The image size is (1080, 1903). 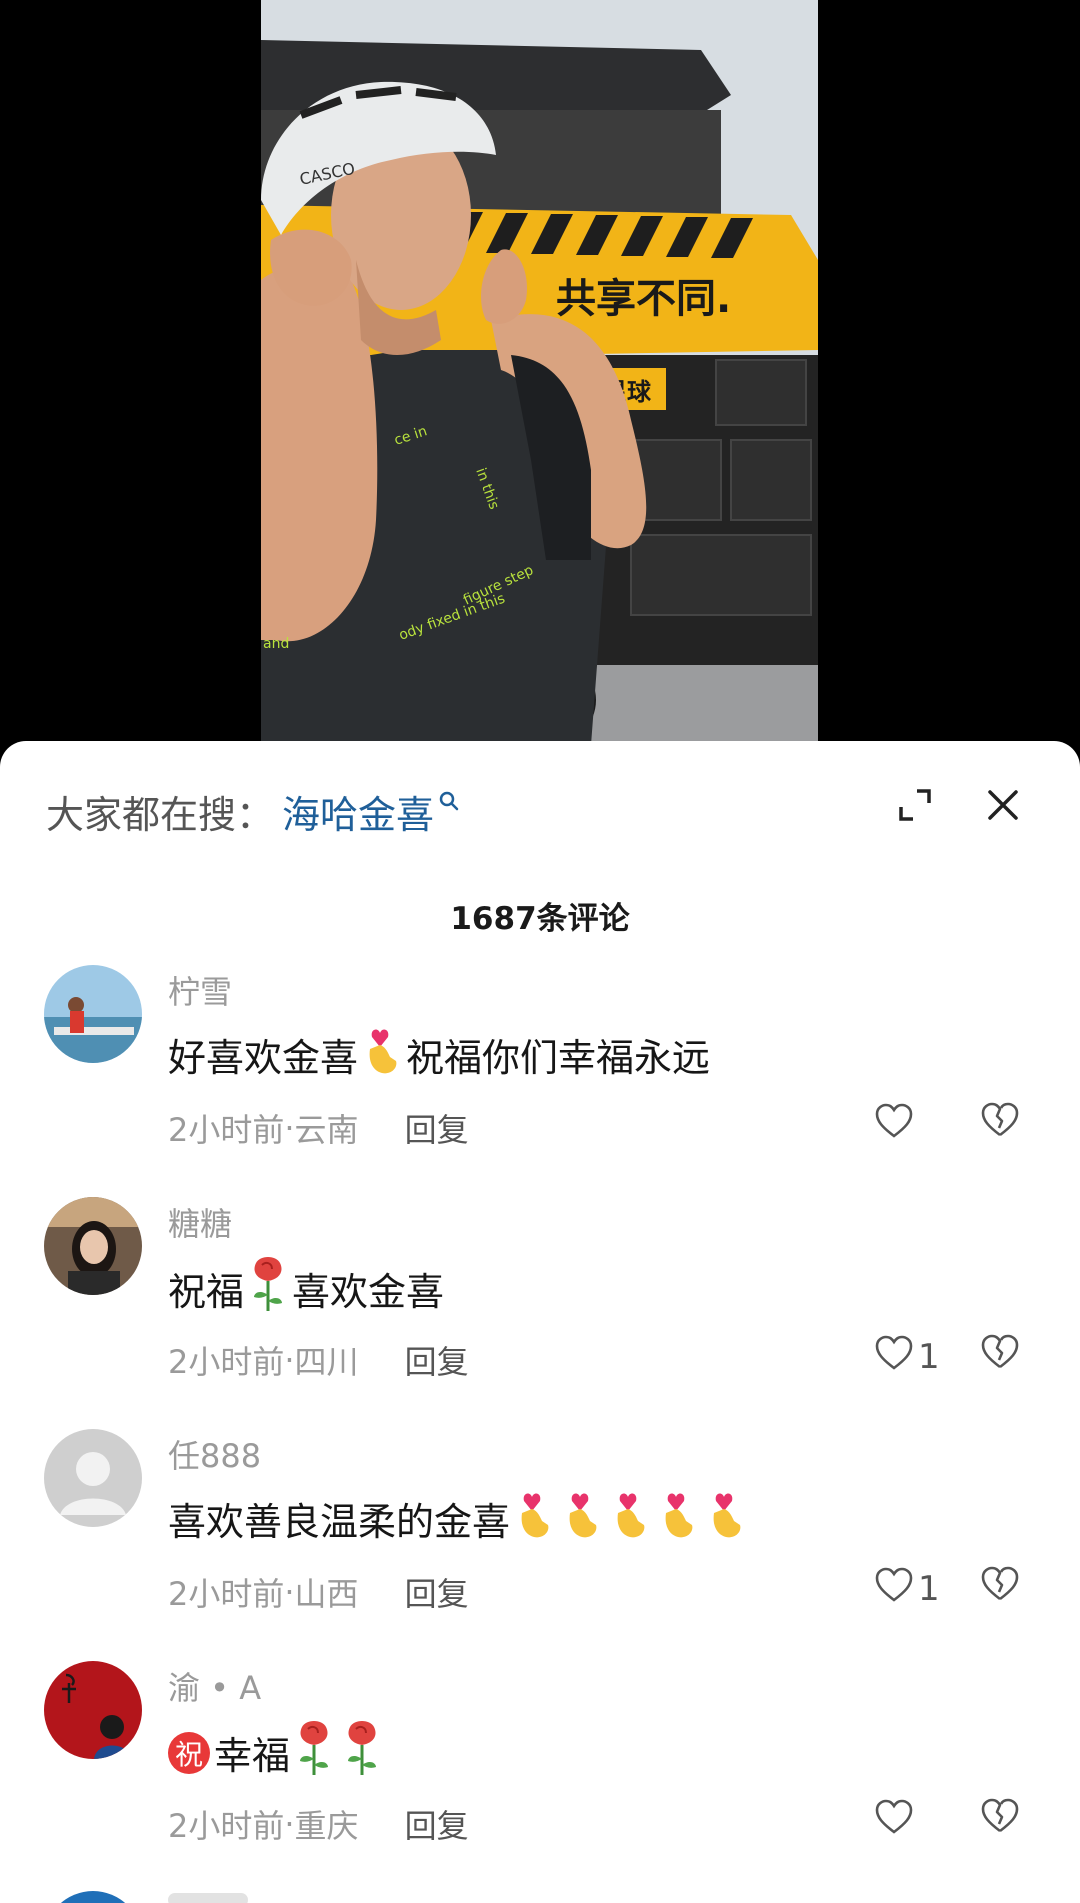 I want to click on expand-icon, so click(x=915, y=807).